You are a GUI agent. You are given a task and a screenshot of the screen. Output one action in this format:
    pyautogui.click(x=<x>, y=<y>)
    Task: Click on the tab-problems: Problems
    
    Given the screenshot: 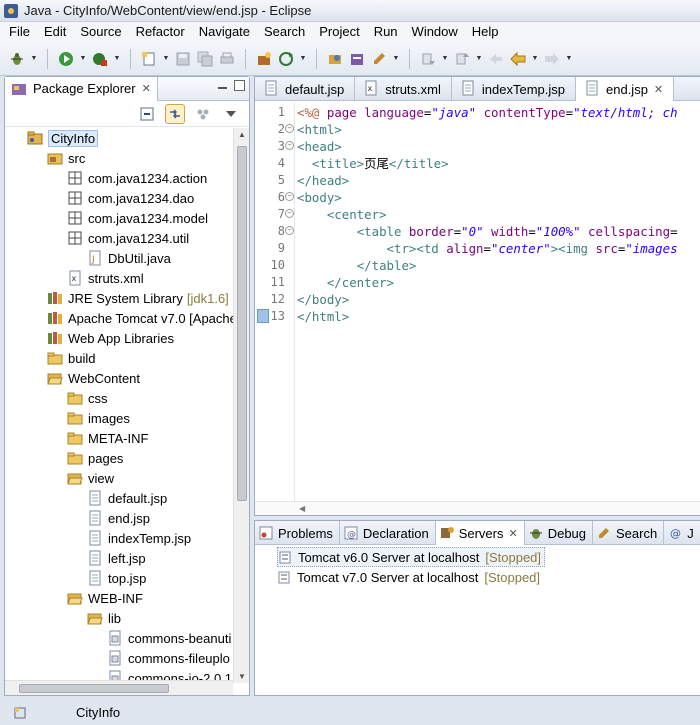 What is the action you would take?
    pyautogui.click(x=297, y=533)
    